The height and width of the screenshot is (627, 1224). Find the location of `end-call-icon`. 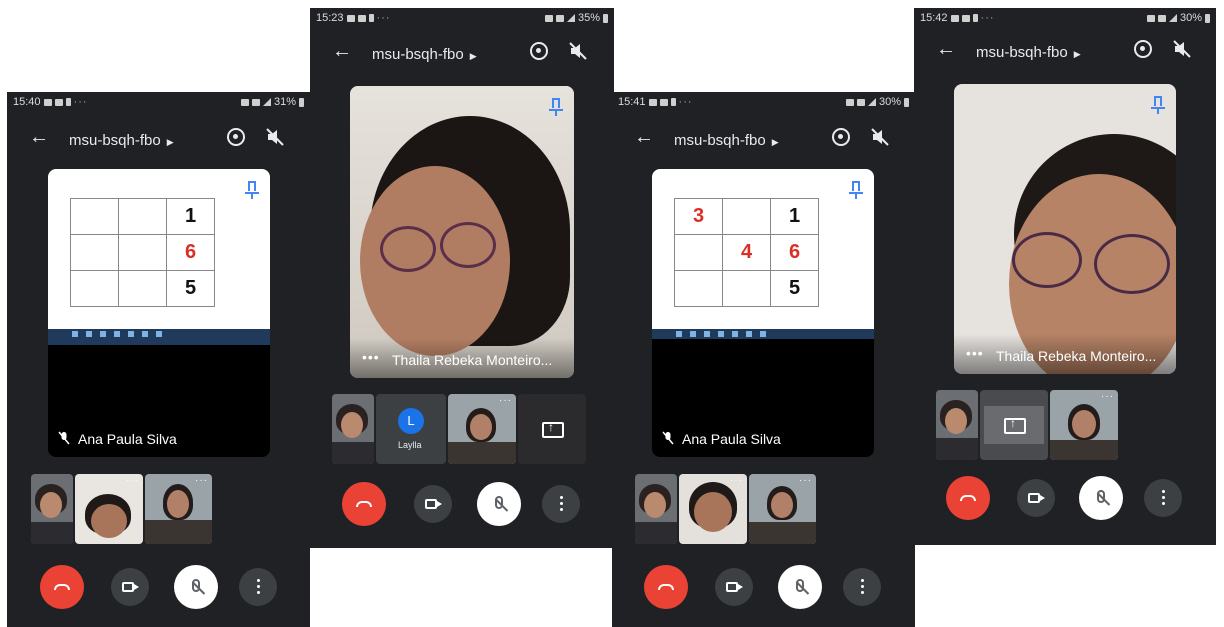

end-call-icon is located at coordinates (666, 587).